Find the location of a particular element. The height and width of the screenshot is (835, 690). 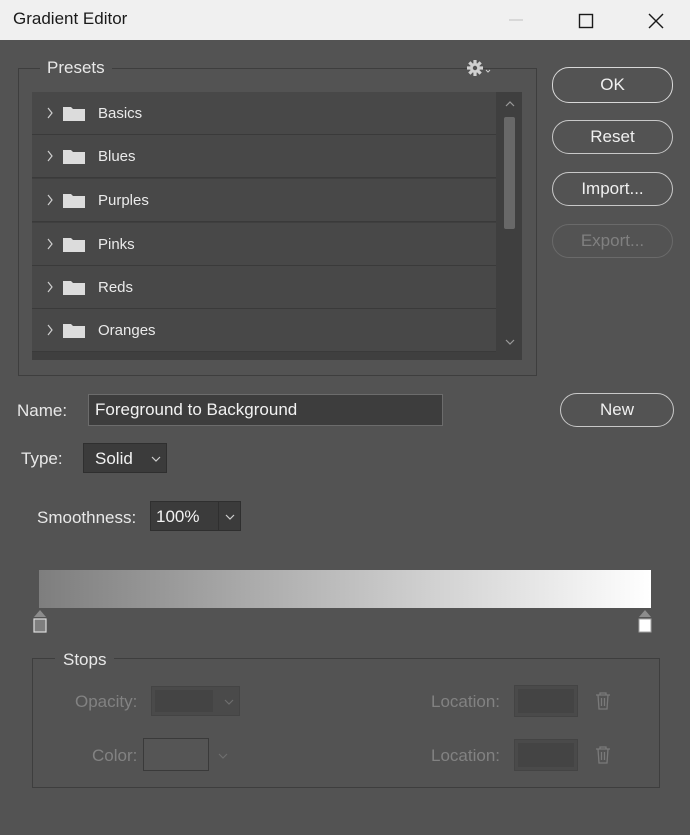

reset-button: Reset is located at coordinates (612, 137).